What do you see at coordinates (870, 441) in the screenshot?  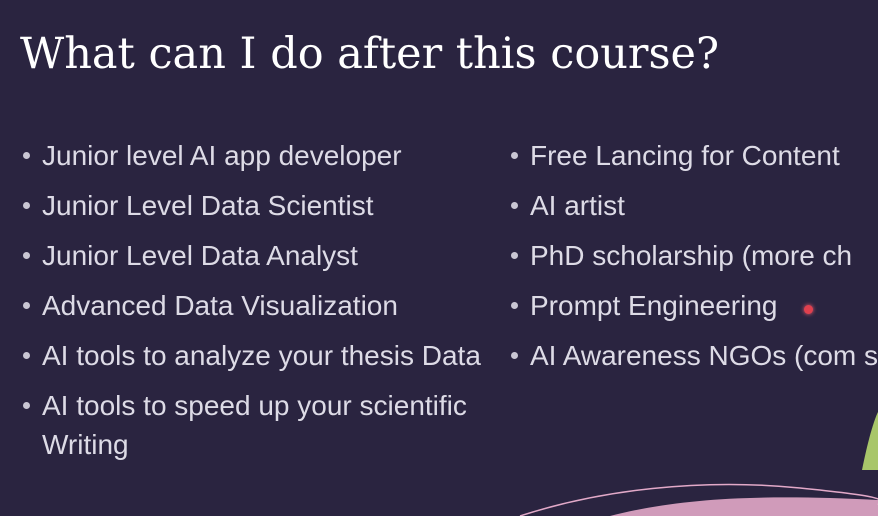 I see `decorative-green-shape` at bounding box center [870, 441].